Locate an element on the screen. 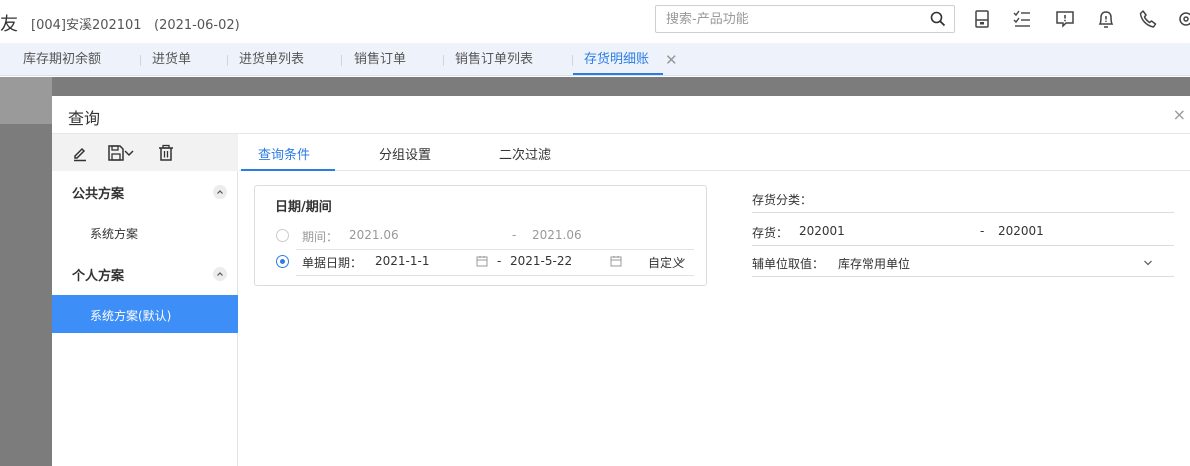 This screenshot has height=466, width=1190. message-icon is located at coordinates (1065, 19).